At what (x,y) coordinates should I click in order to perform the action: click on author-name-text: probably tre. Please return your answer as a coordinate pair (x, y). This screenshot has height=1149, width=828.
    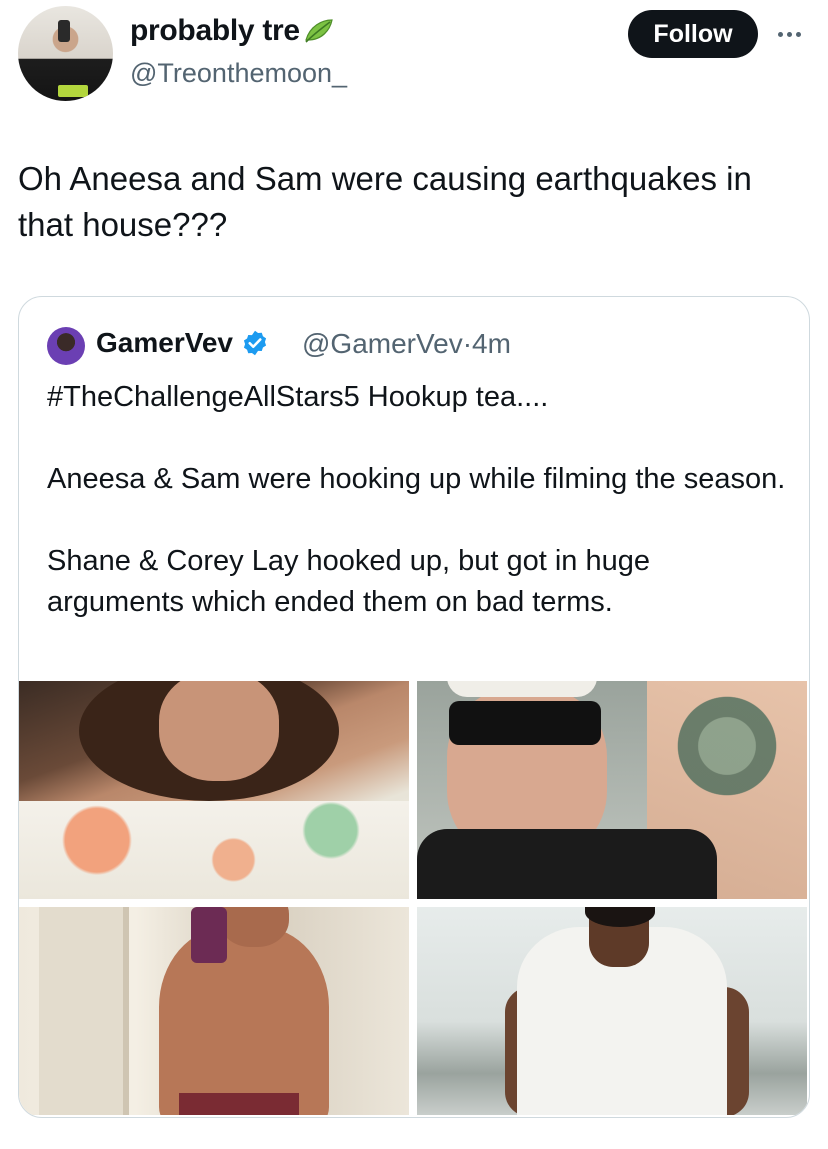
    Looking at the image, I should click on (215, 30).